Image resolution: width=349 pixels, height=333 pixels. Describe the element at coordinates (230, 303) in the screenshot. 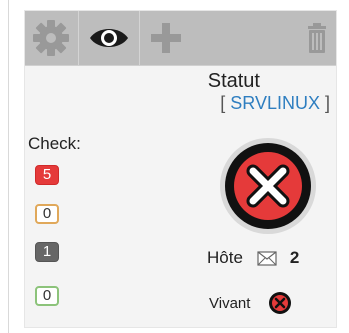

I see `vivant-label: Vivant` at that location.